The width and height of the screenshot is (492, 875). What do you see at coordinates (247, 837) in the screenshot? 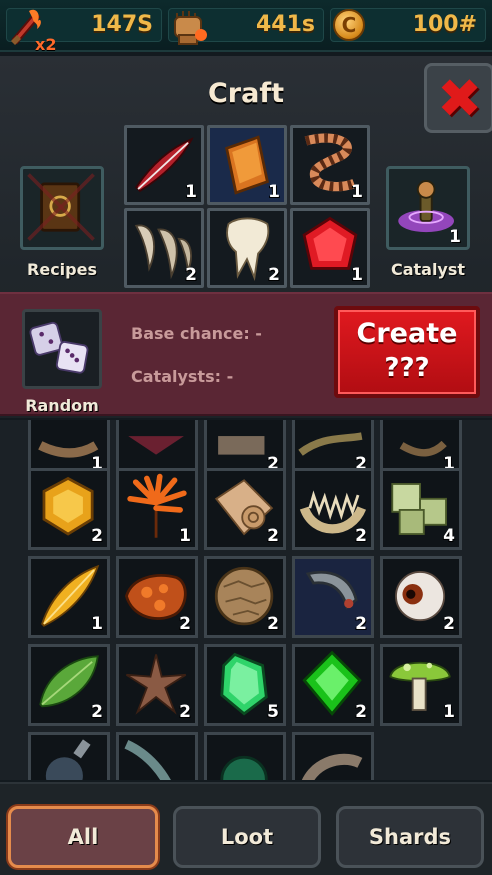
I see `tab-loot: Loot` at bounding box center [247, 837].